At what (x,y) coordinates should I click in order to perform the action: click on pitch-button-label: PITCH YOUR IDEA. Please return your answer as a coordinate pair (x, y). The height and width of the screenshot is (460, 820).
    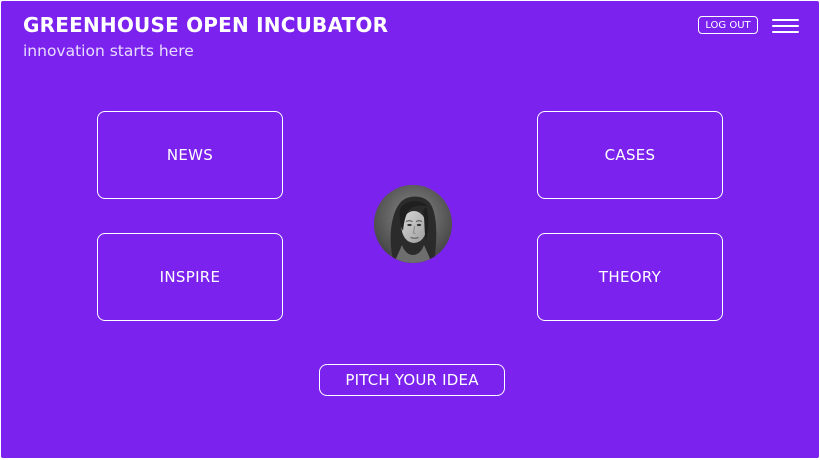
    Looking at the image, I should click on (412, 380).